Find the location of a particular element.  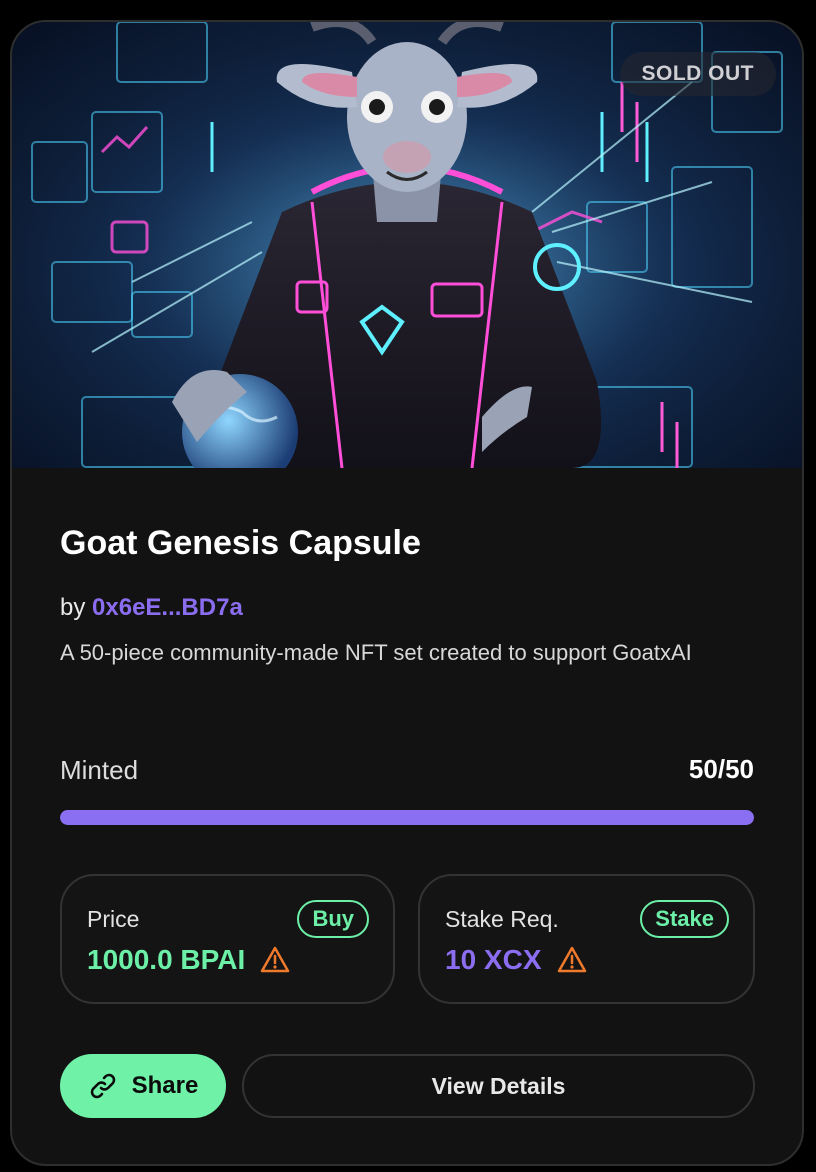

share-button: Share is located at coordinates (143, 1086).